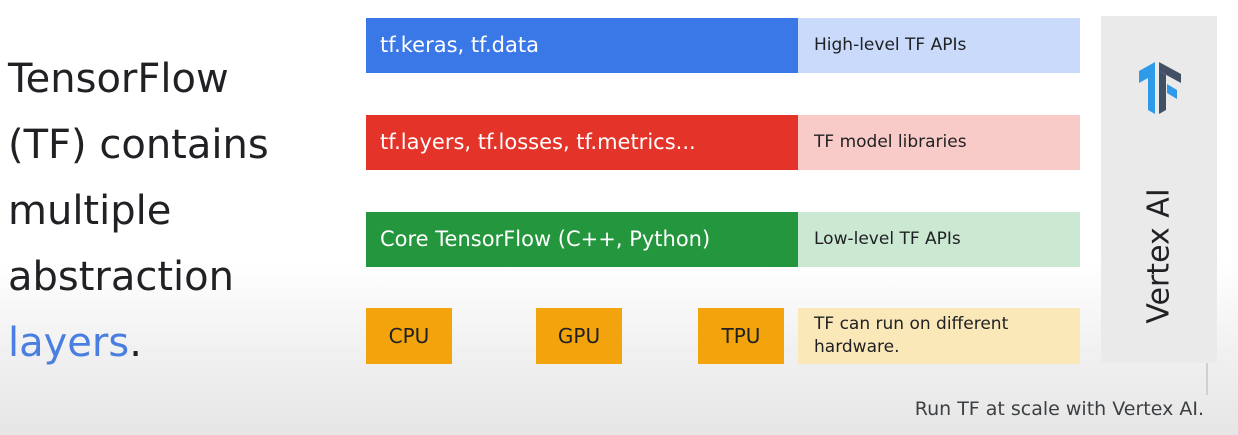  Describe the element at coordinates (1160, 88) in the screenshot. I see `tensorflow-logo-icon` at that location.